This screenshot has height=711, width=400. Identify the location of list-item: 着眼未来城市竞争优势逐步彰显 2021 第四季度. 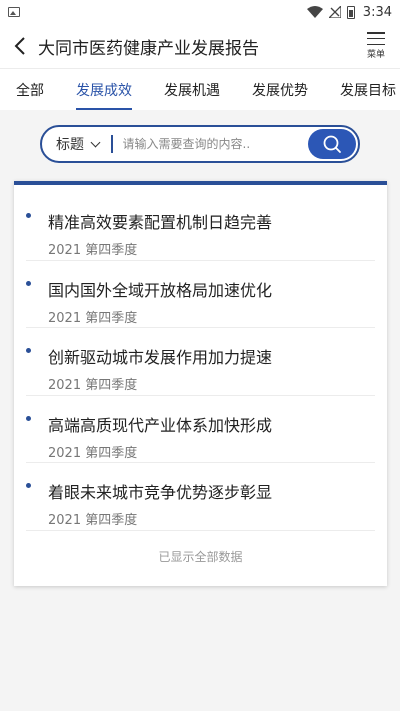
(200, 497).